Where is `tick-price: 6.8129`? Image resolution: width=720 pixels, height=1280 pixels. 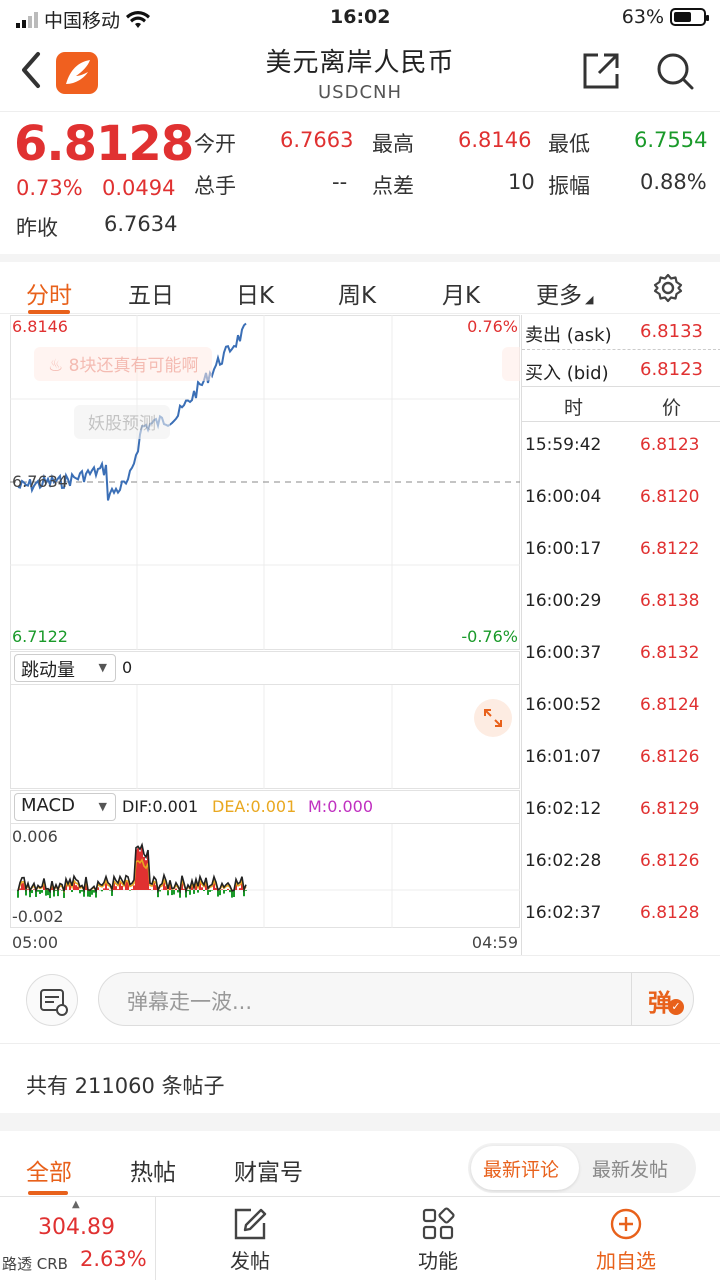 tick-price: 6.8129 is located at coordinates (670, 809).